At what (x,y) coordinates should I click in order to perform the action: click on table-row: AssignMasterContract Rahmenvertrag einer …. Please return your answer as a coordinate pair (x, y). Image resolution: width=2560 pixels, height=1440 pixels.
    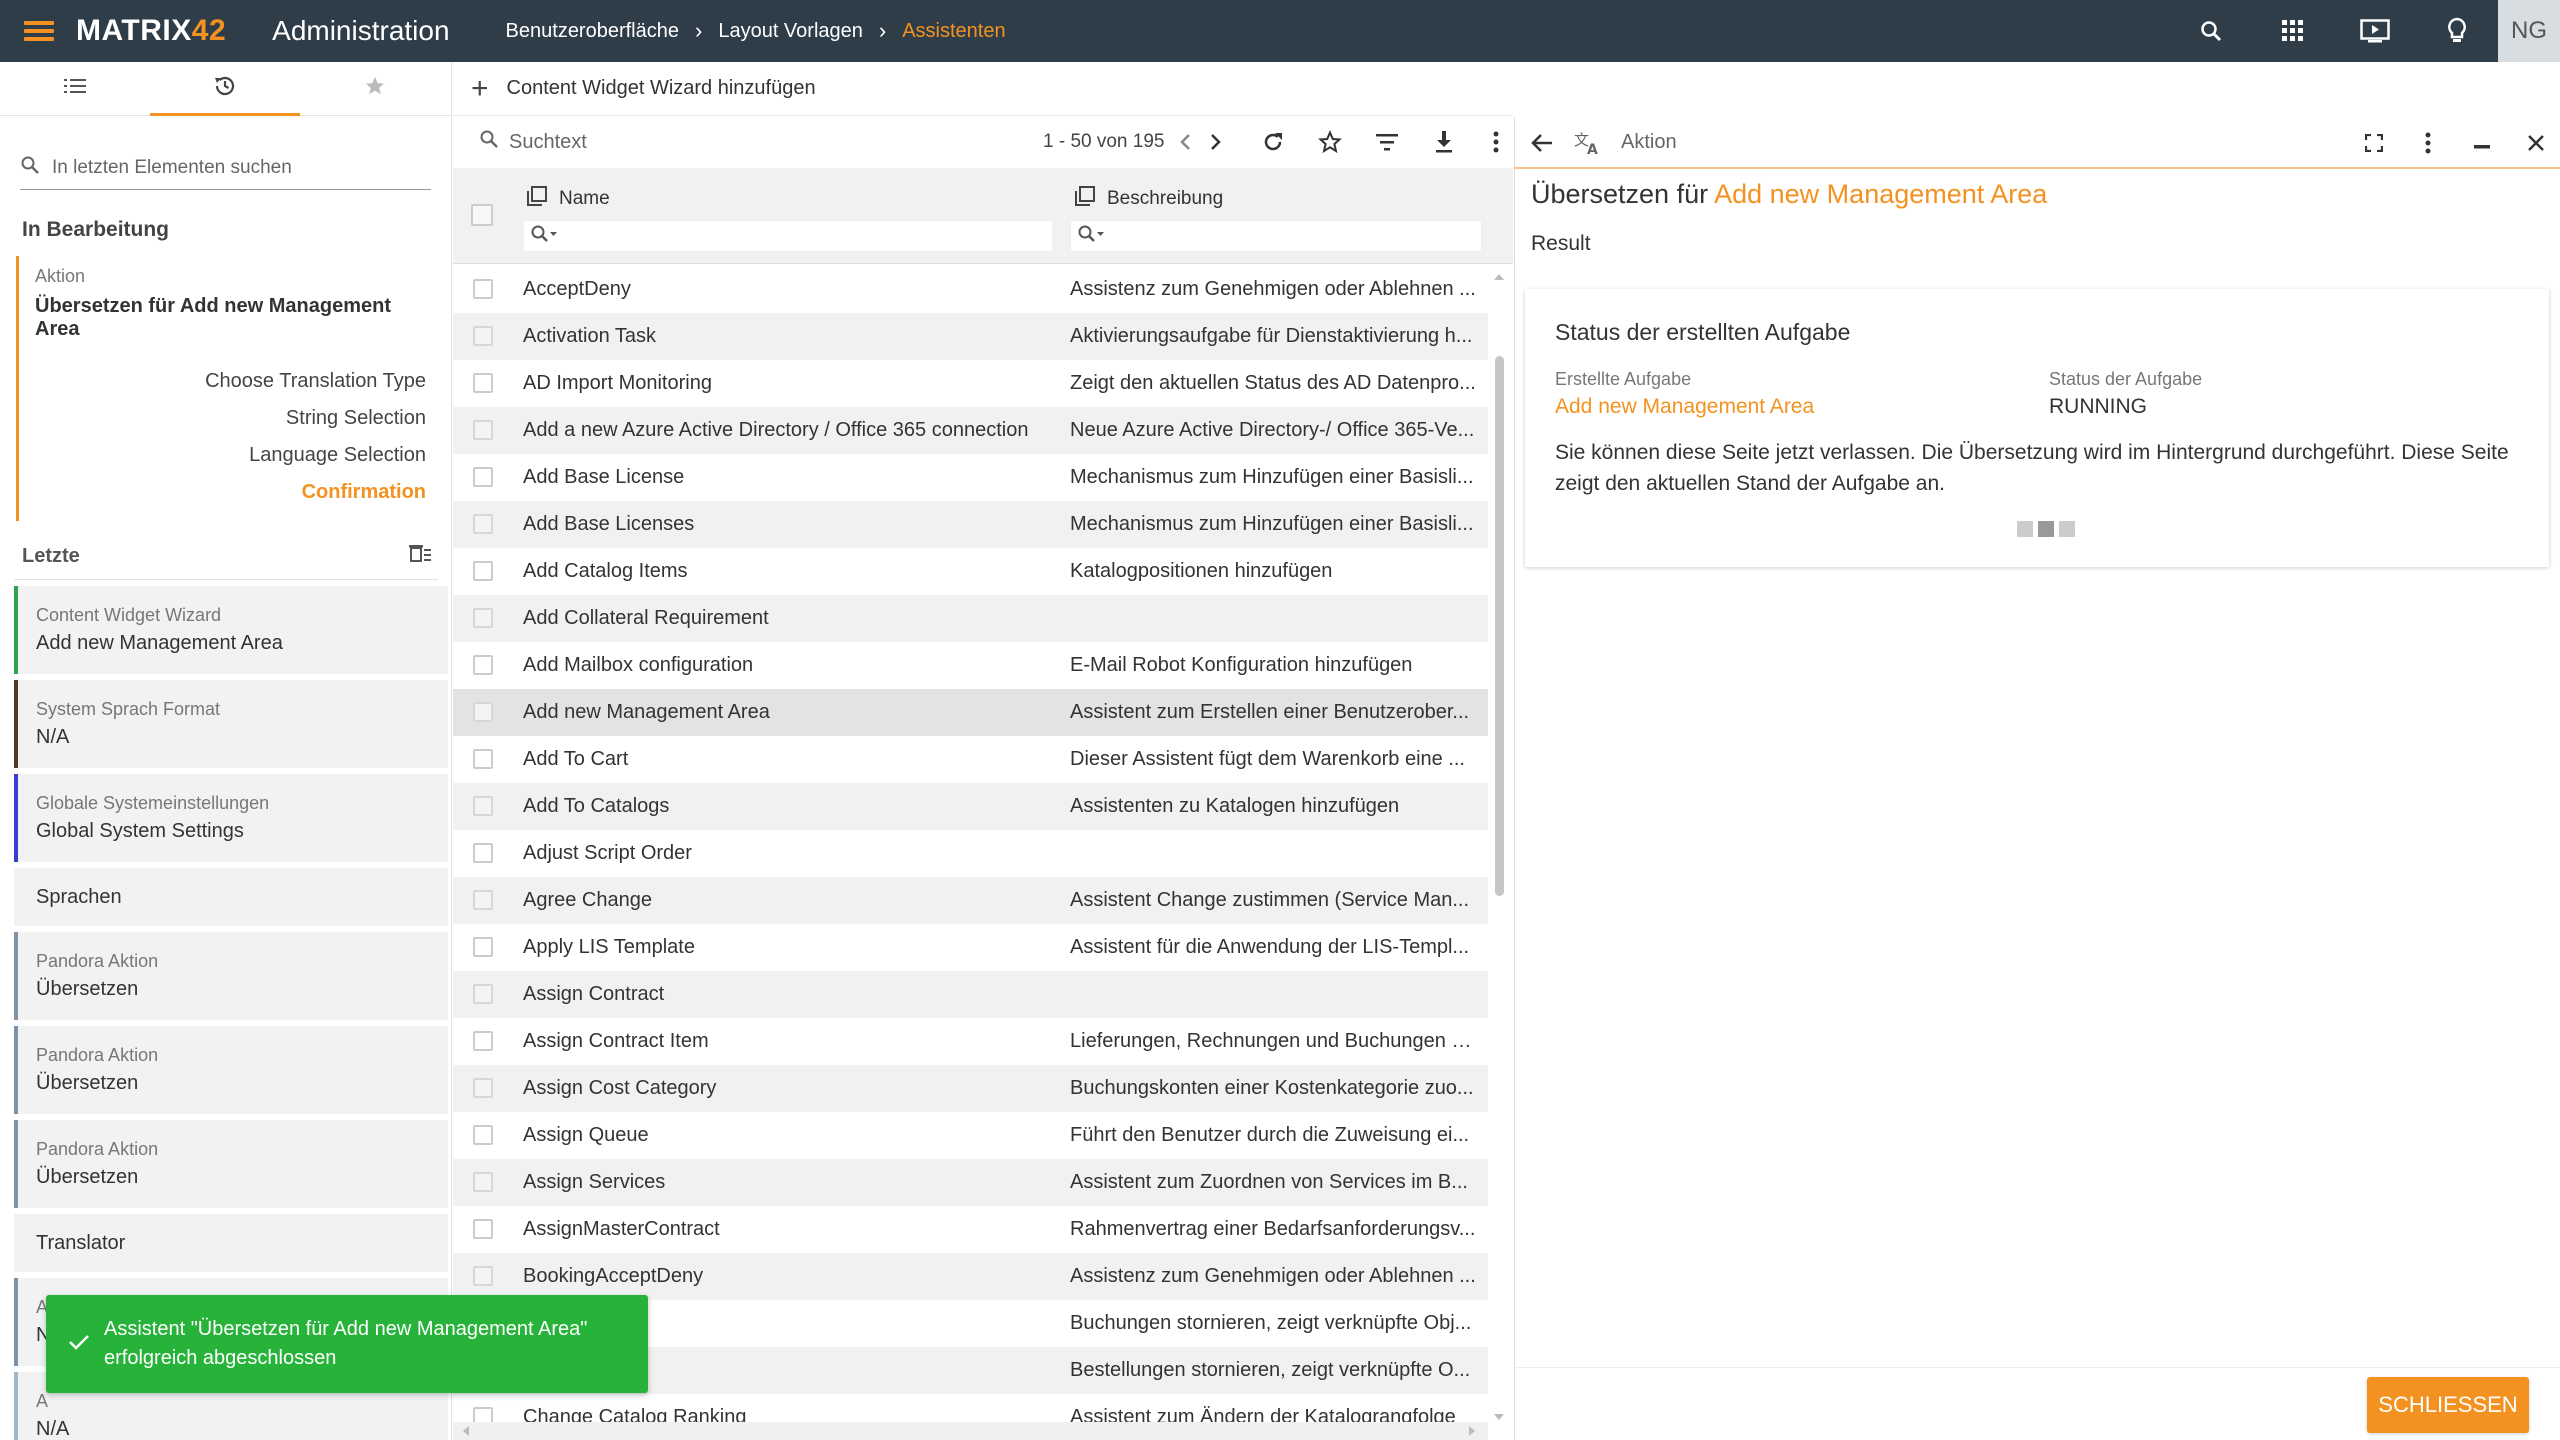
    Looking at the image, I should click on (970, 1229).